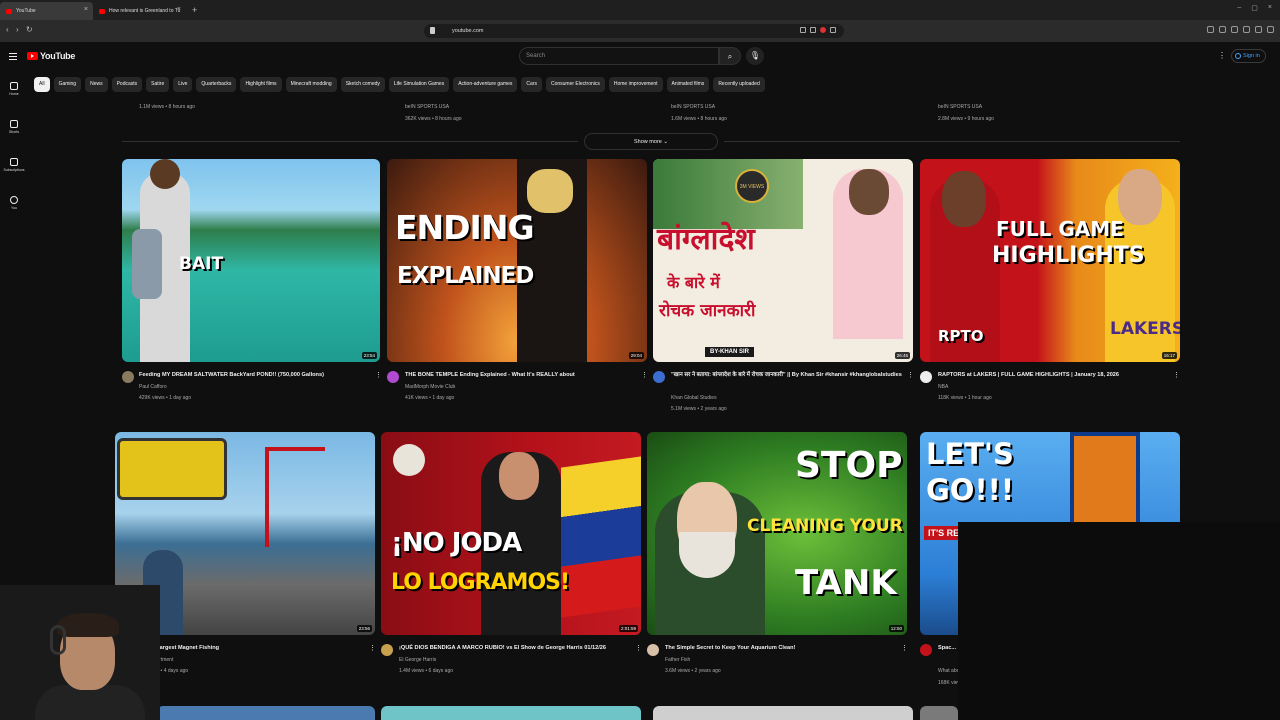 The image size is (1280, 720). Describe the element at coordinates (17, 29) in the screenshot. I see `forward-icon: ›` at that location.